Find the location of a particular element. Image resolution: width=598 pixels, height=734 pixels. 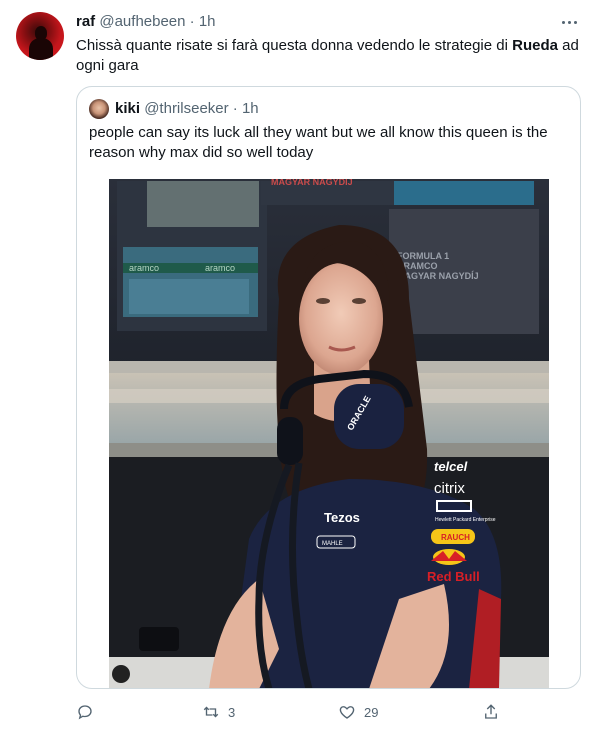

banner-text-2: aramco is located at coordinates (220, 268).